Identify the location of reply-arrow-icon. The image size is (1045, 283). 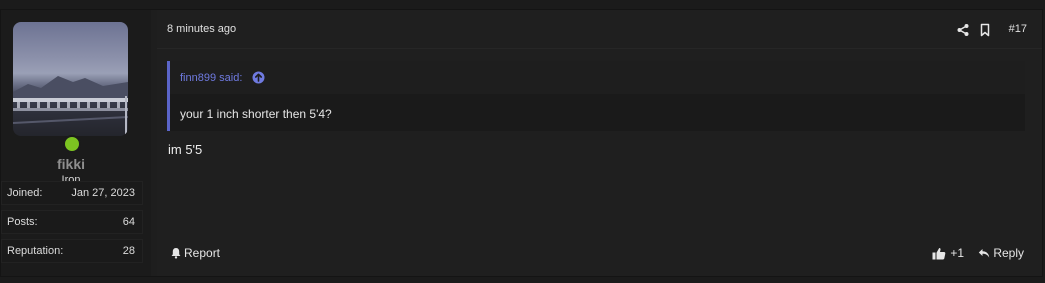
(984, 253).